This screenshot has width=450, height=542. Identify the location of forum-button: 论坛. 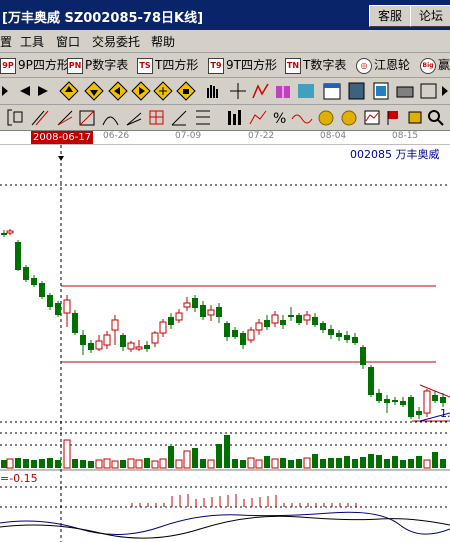
(430, 16).